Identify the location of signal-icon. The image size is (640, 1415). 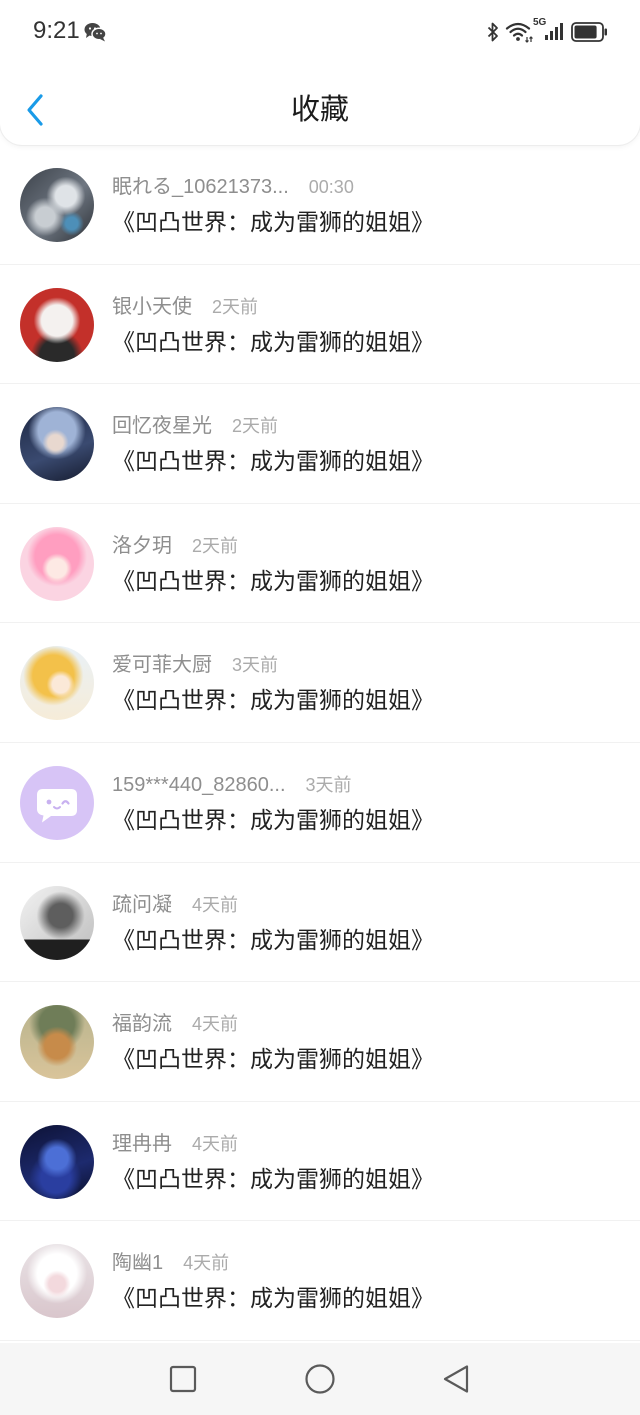
(554, 31).